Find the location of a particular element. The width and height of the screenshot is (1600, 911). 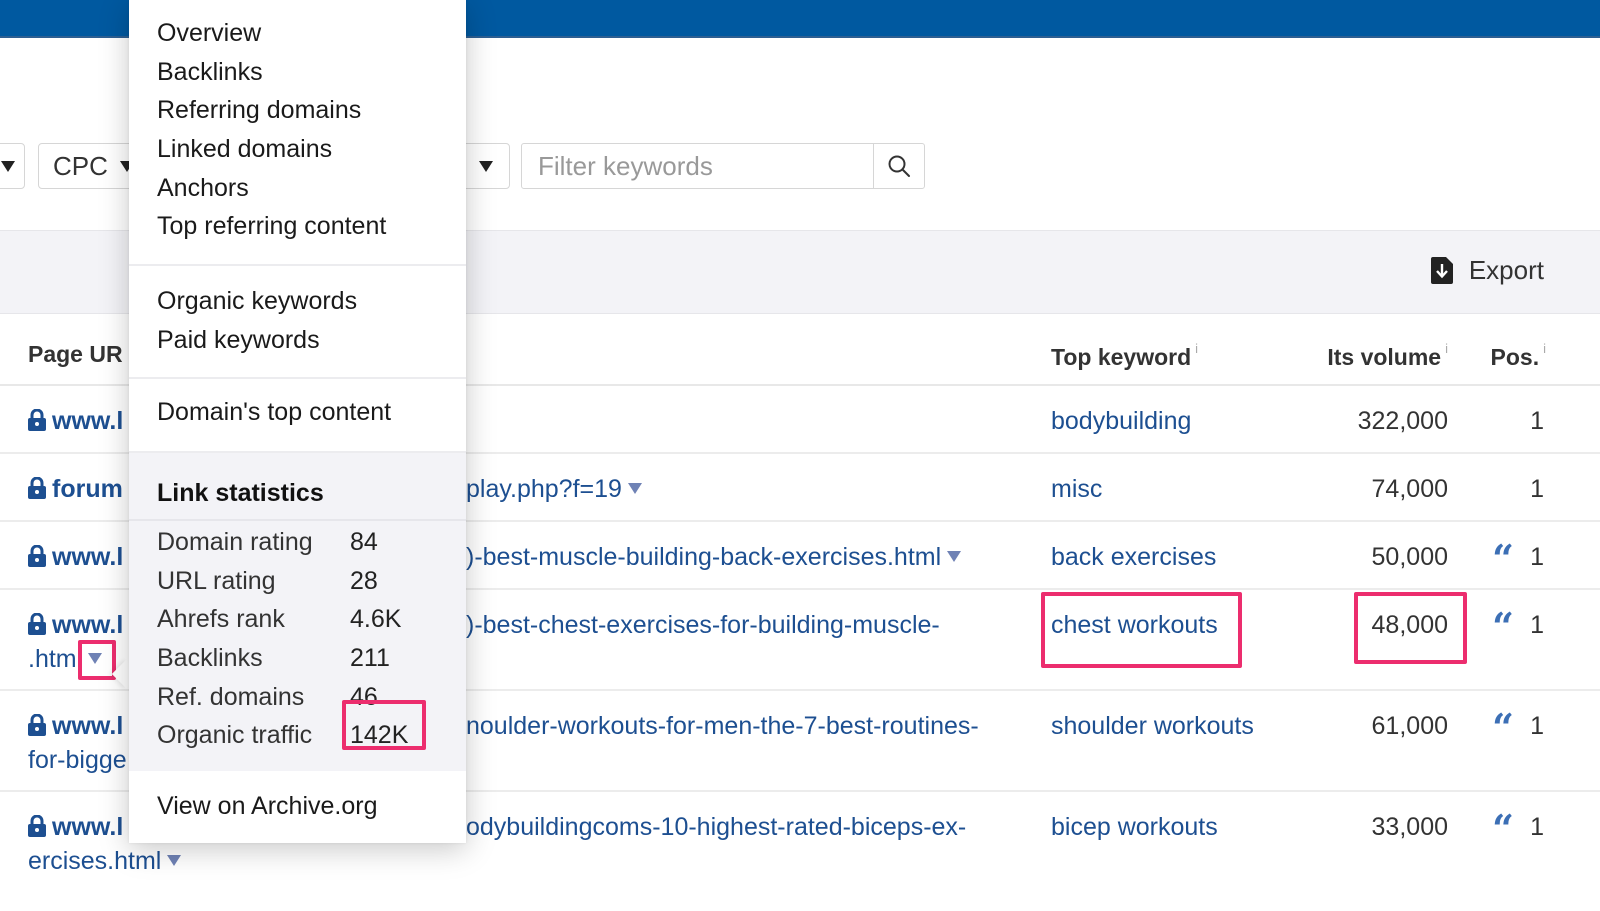

top-keyword-link: bodybuilding is located at coordinates (1121, 421).